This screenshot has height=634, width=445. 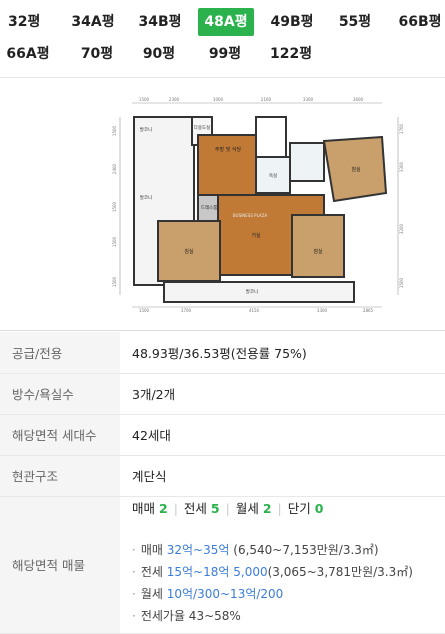 I want to click on dim-top-5: 3300, so click(x=308, y=99).